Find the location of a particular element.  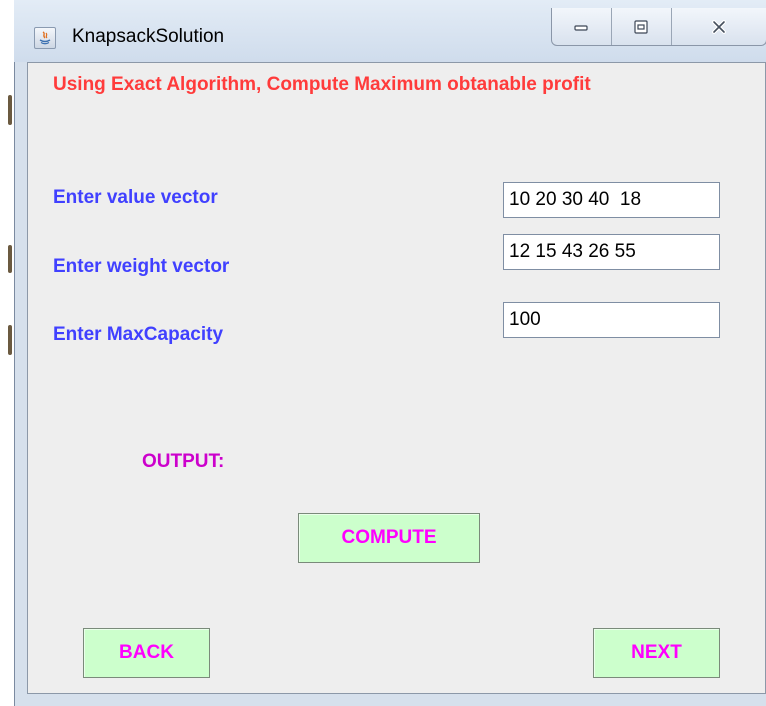

java-icon is located at coordinates (45, 38).